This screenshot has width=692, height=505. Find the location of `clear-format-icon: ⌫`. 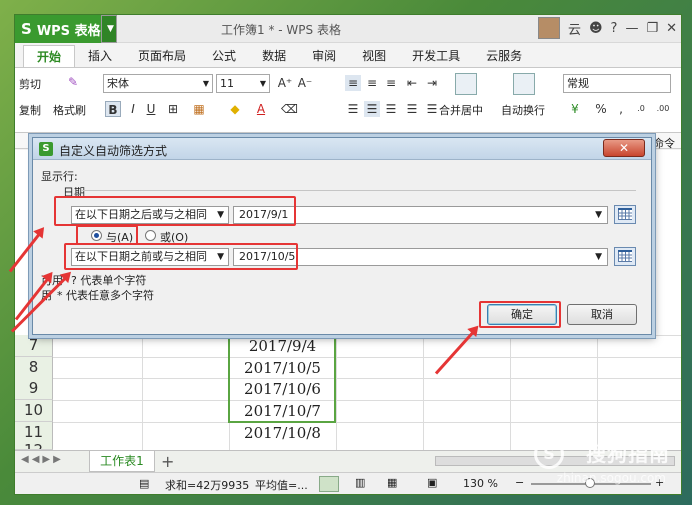

clear-format-icon: ⌫ is located at coordinates (289, 109).